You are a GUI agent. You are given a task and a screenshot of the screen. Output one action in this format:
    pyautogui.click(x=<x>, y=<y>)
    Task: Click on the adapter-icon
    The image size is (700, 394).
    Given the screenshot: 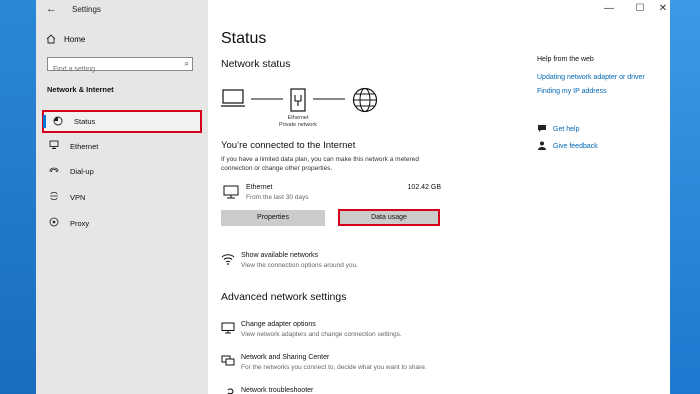 What is the action you would take?
    pyautogui.click(x=228, y=328)
    